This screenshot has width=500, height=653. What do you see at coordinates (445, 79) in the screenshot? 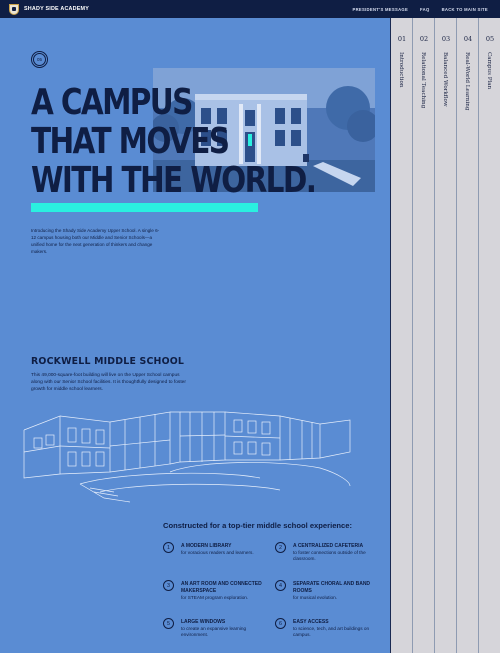
I see `tab-label: Balanced Workflow` at bounding box center [445, 79].